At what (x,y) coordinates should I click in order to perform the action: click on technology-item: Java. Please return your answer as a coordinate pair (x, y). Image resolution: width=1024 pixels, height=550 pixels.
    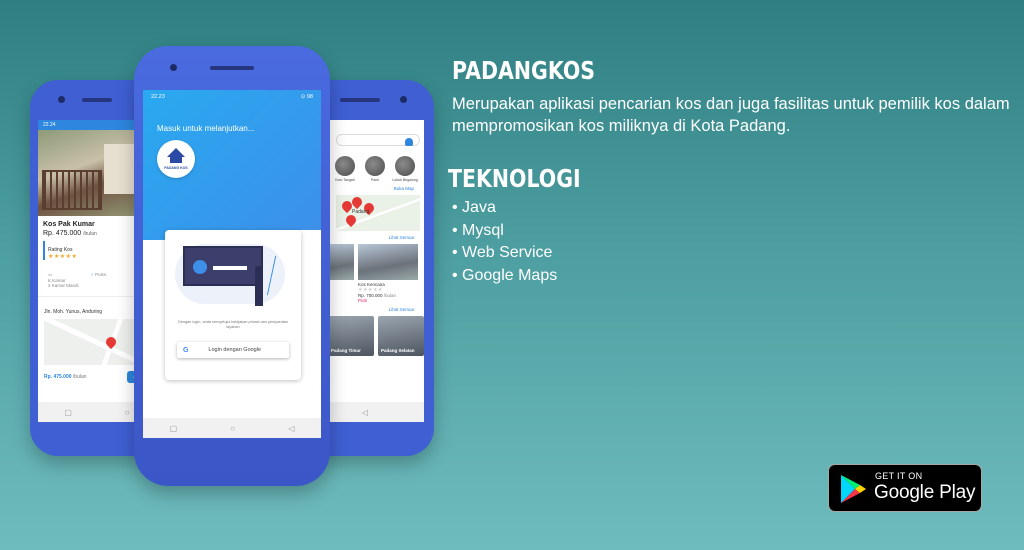
    Looking at the image, I should click on (735, 208).